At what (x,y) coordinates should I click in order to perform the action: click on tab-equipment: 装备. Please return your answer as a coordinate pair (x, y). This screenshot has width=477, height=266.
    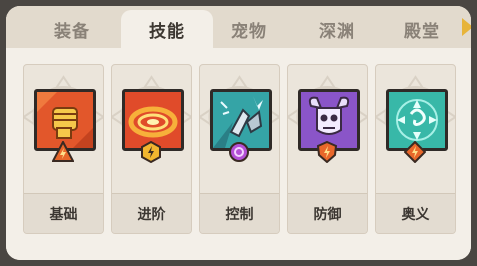
    Looking at the image, I should click on (72, 29).